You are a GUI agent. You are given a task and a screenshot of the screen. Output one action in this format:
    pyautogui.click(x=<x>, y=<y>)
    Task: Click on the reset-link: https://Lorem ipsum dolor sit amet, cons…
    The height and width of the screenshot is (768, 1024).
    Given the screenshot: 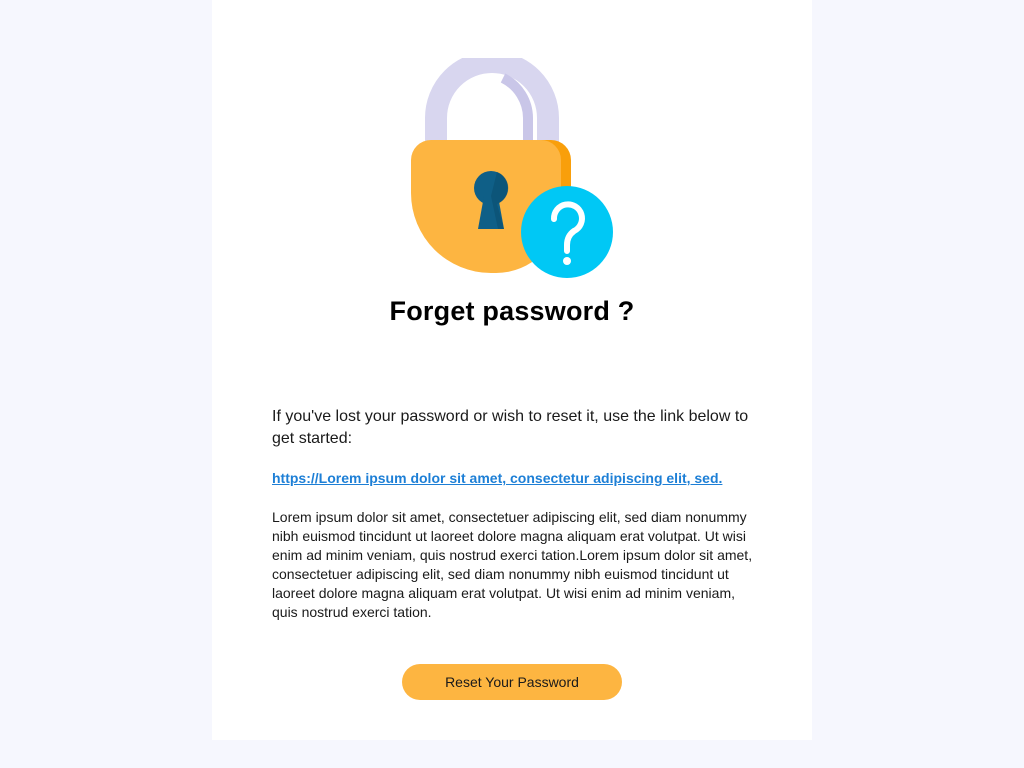 What is the action you would take?
    pyautogui.click(x=514, y=478)
    